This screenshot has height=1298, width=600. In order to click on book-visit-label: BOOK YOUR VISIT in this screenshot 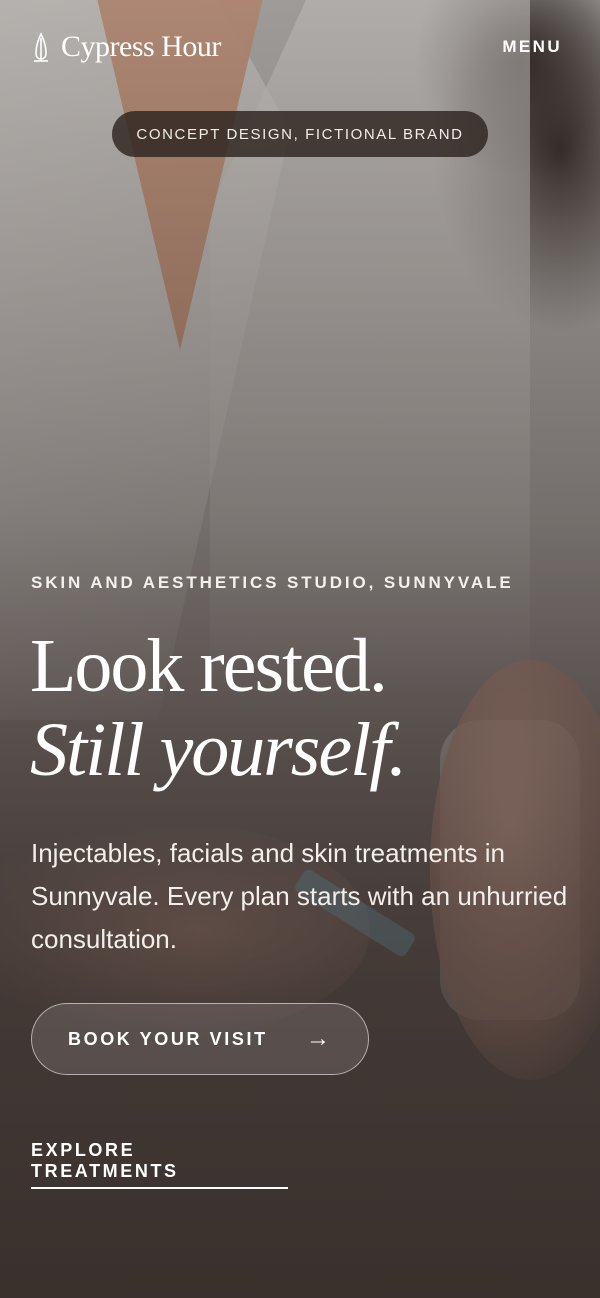, I will do `click(168, 1038)`.